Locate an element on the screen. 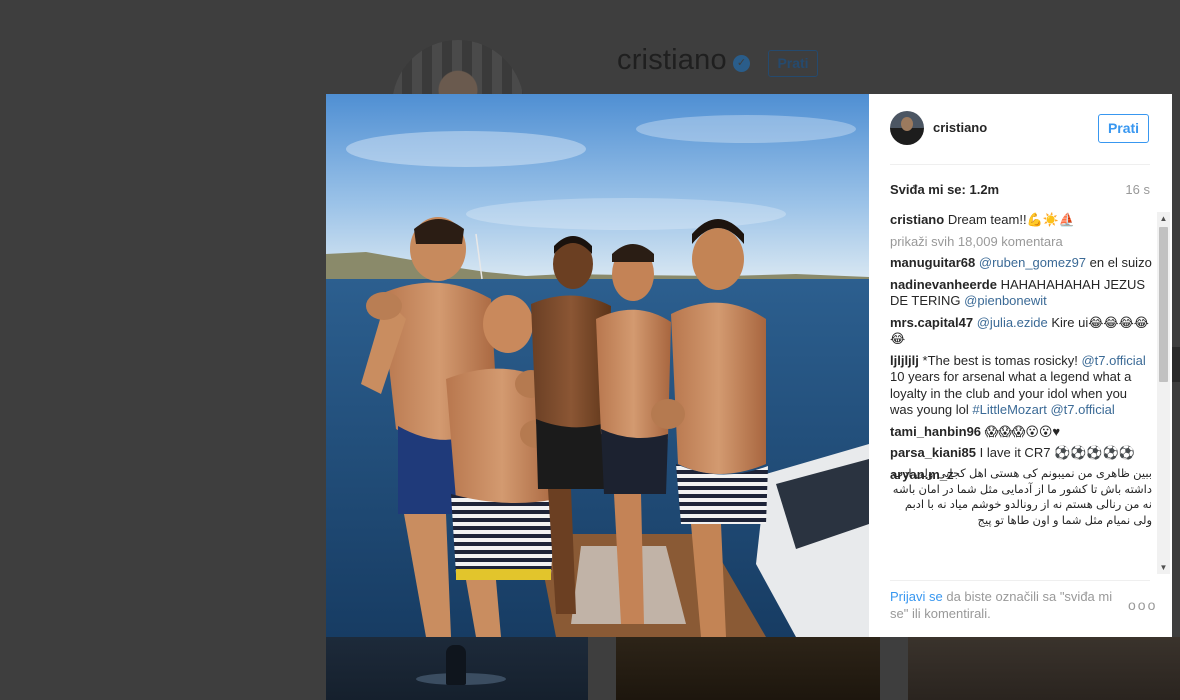 The image size is (1180, 700). post-header: cristiano Prati is located at coordinates (1020, 129).